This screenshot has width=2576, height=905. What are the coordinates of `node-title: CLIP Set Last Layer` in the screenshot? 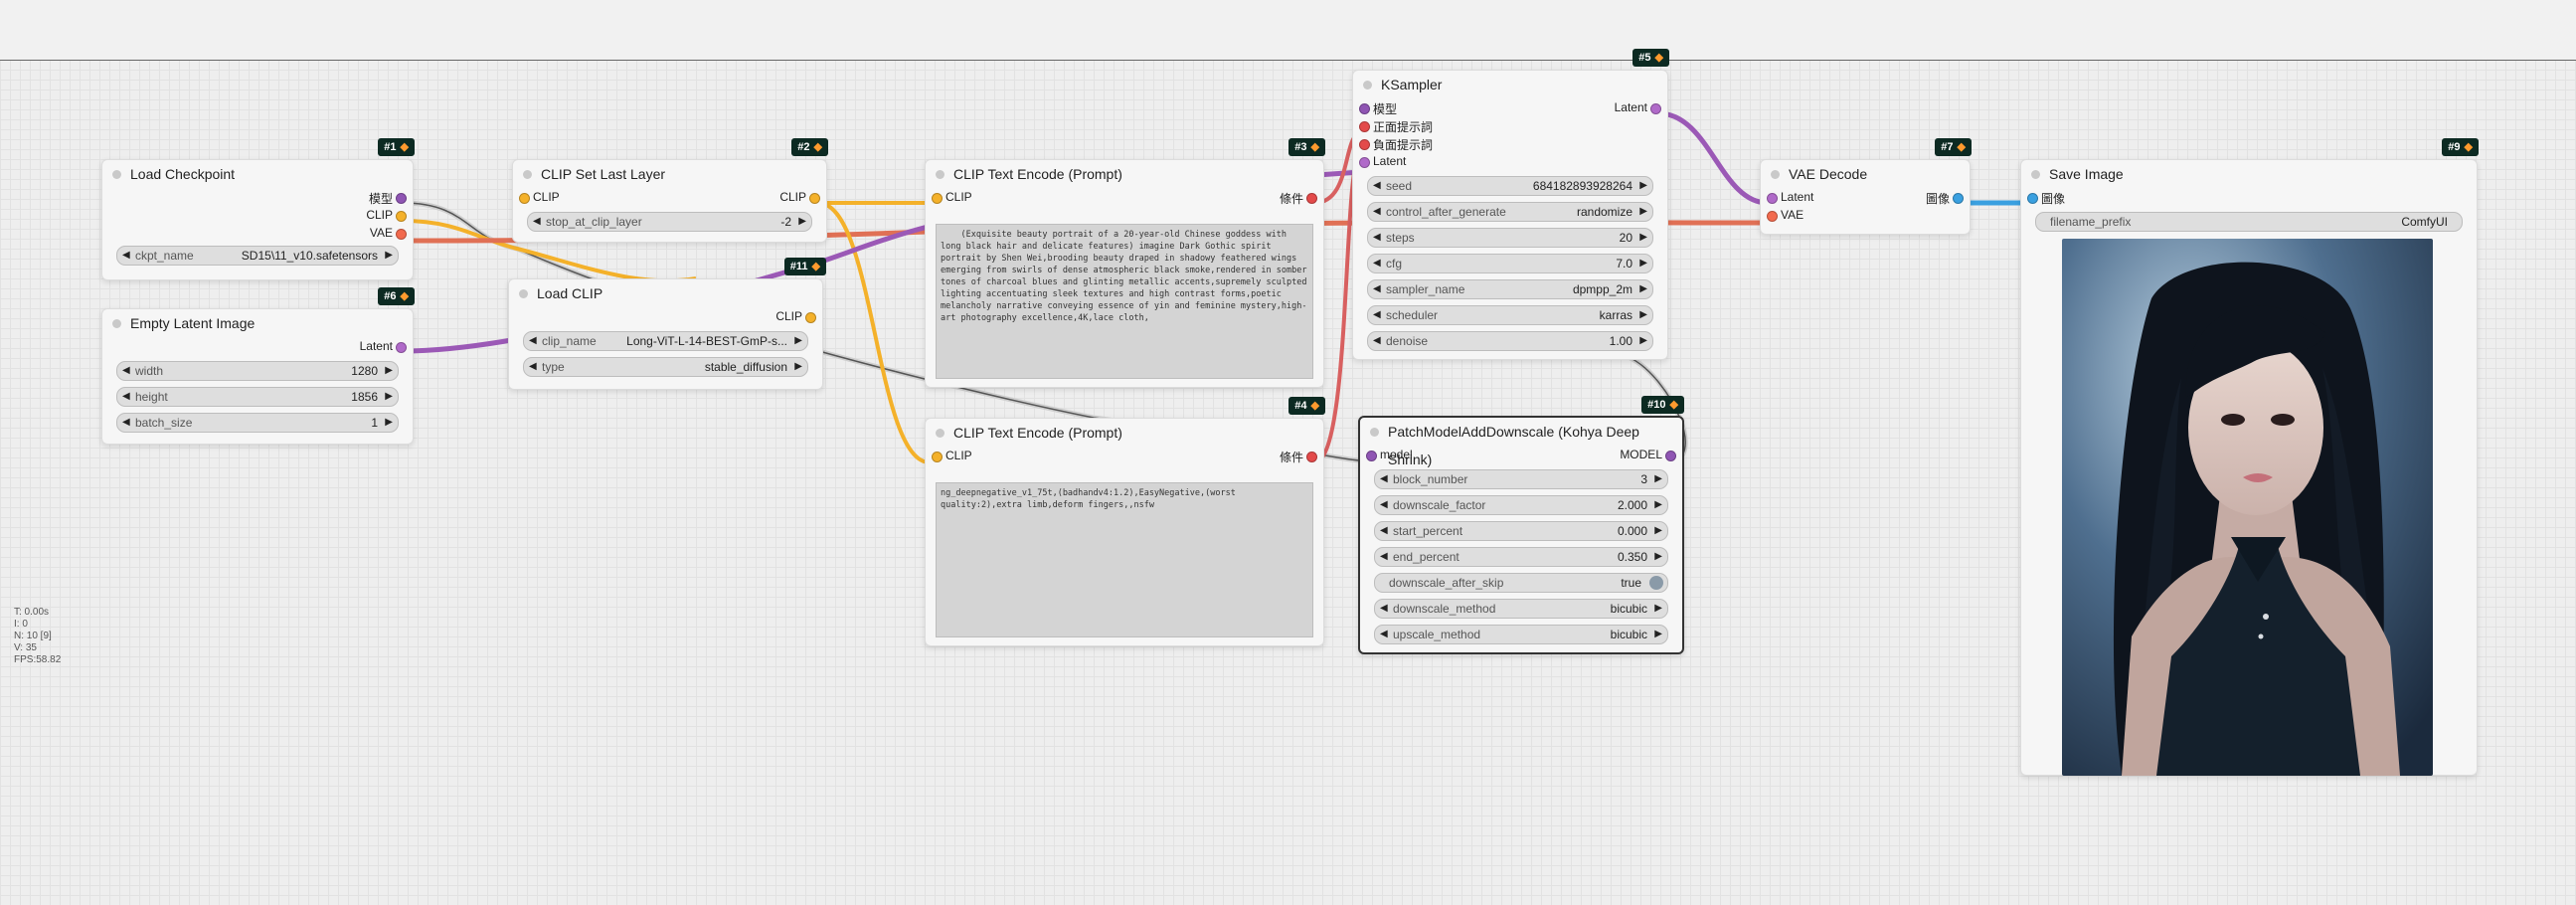 It's located at (669, 174).